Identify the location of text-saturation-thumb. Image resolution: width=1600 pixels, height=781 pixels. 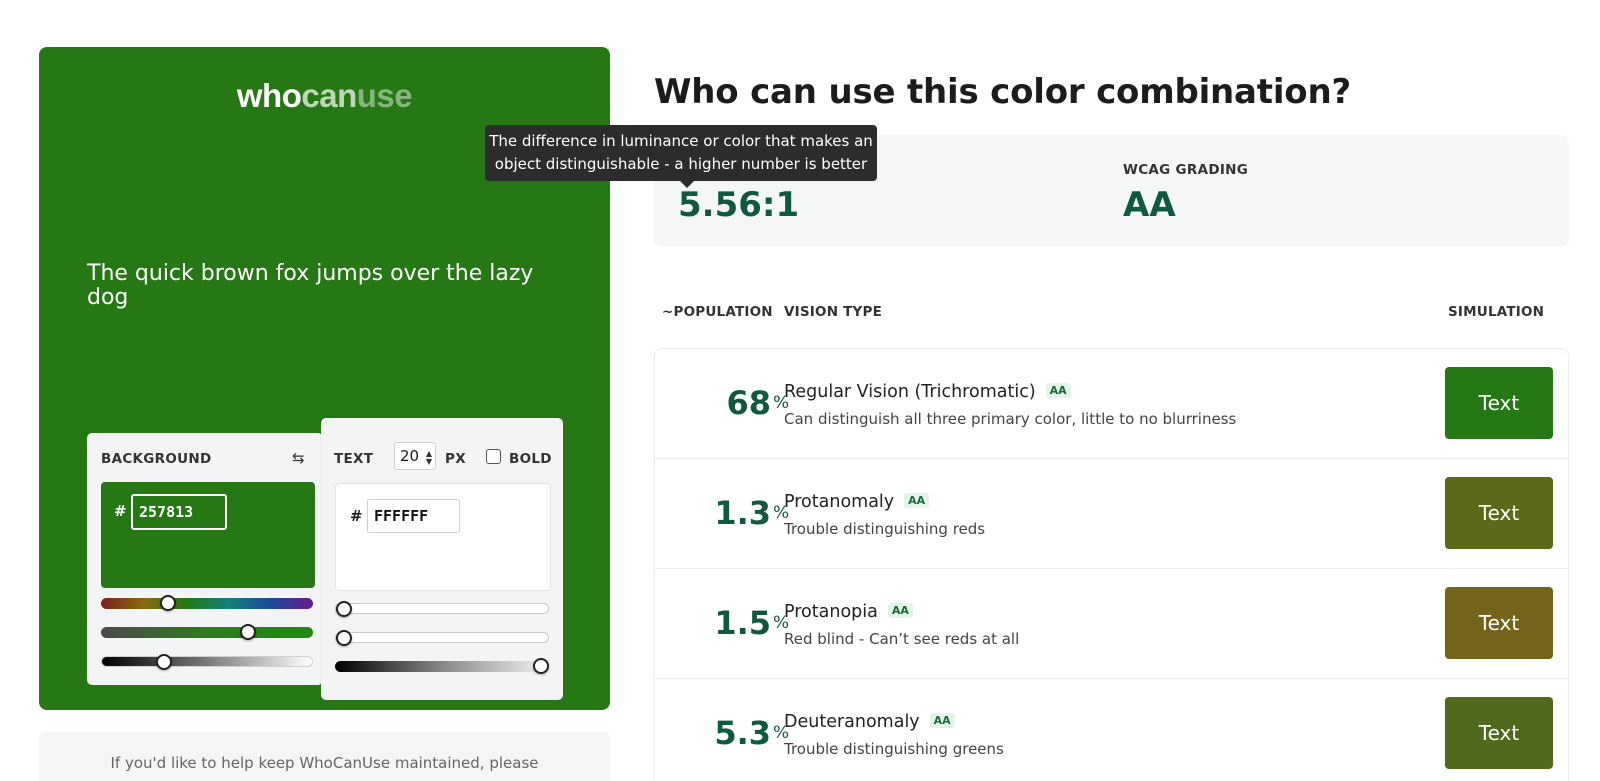
(344, 638).